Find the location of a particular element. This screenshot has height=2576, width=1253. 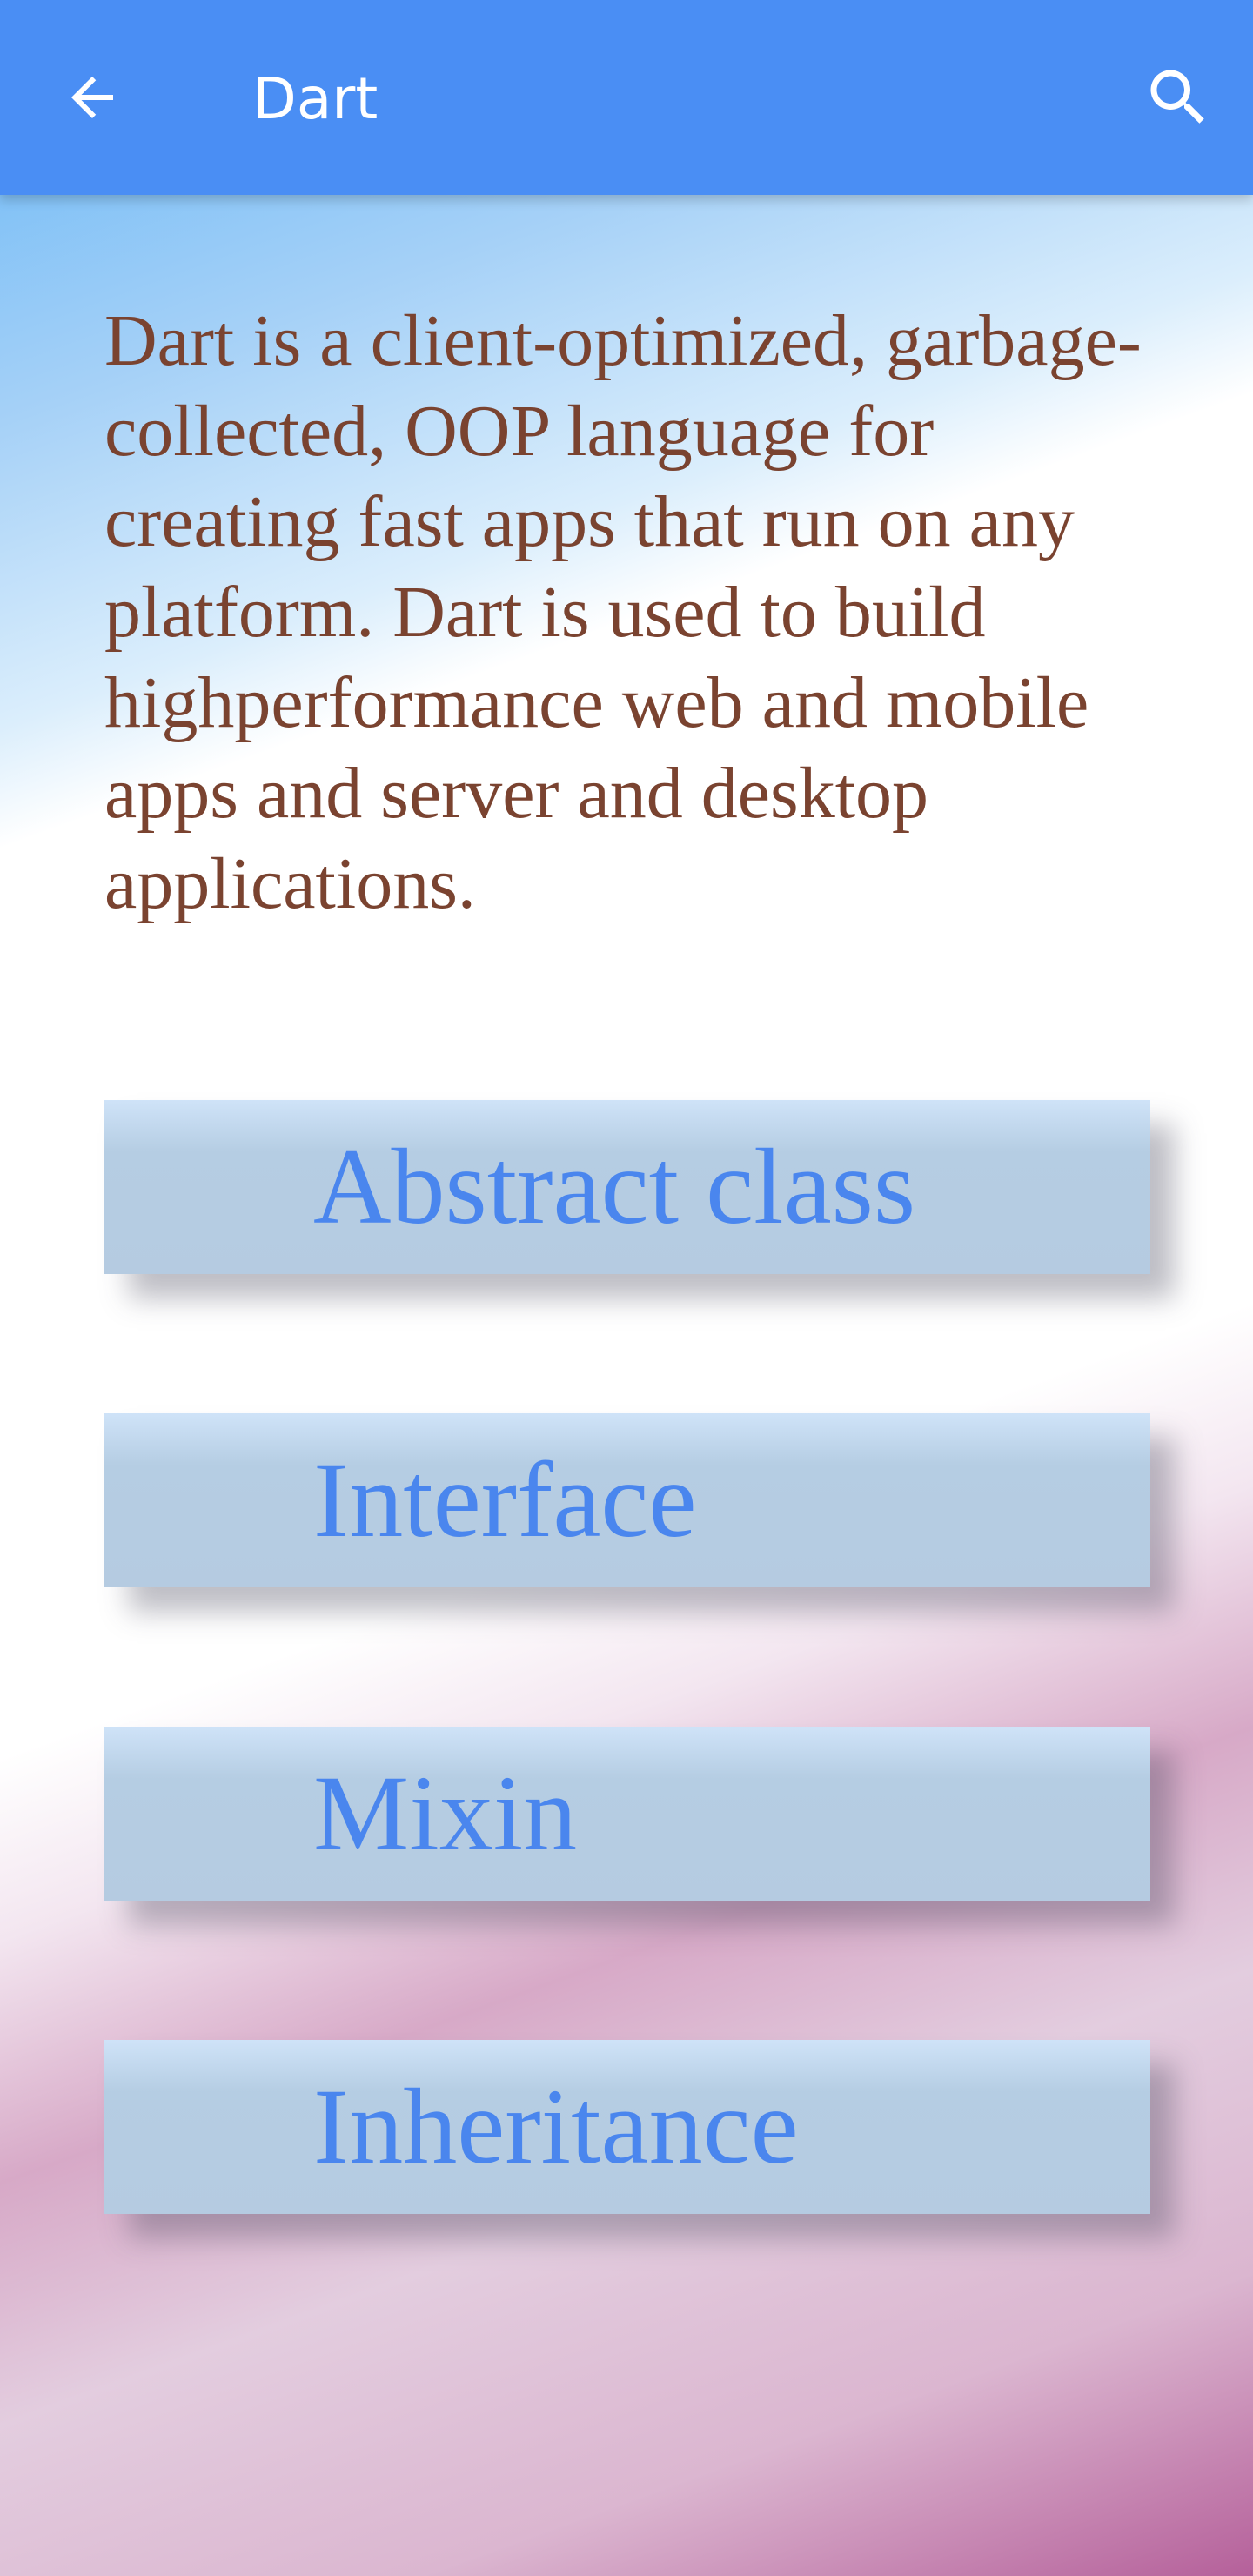

abstract-class-label: Abstract class is located at coordinates (614, 1187).